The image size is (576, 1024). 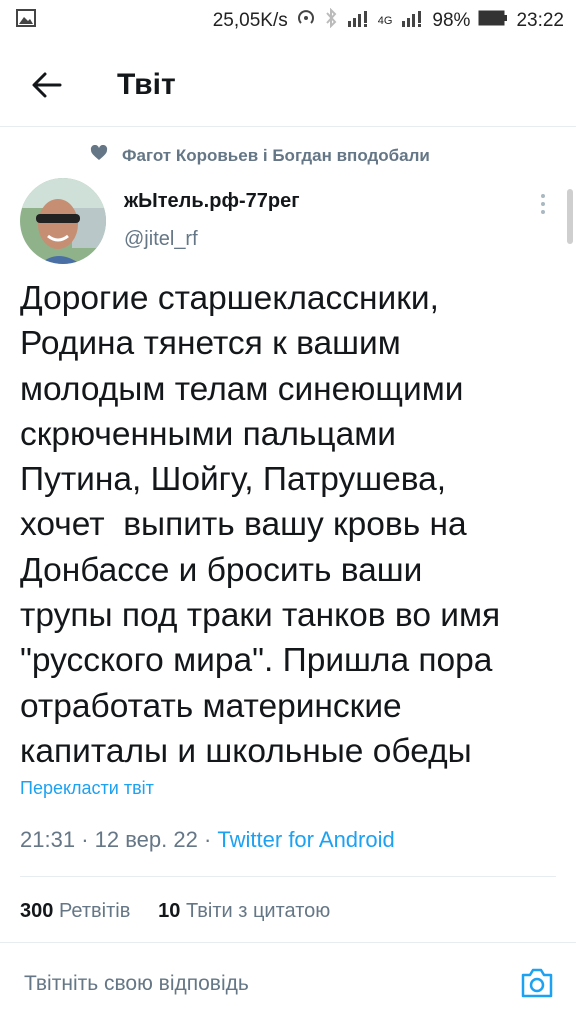 What do you see at coordinates (37, 911) in the screenshot?
I see `retweets-count: 300` at bounding box center [37, 911].